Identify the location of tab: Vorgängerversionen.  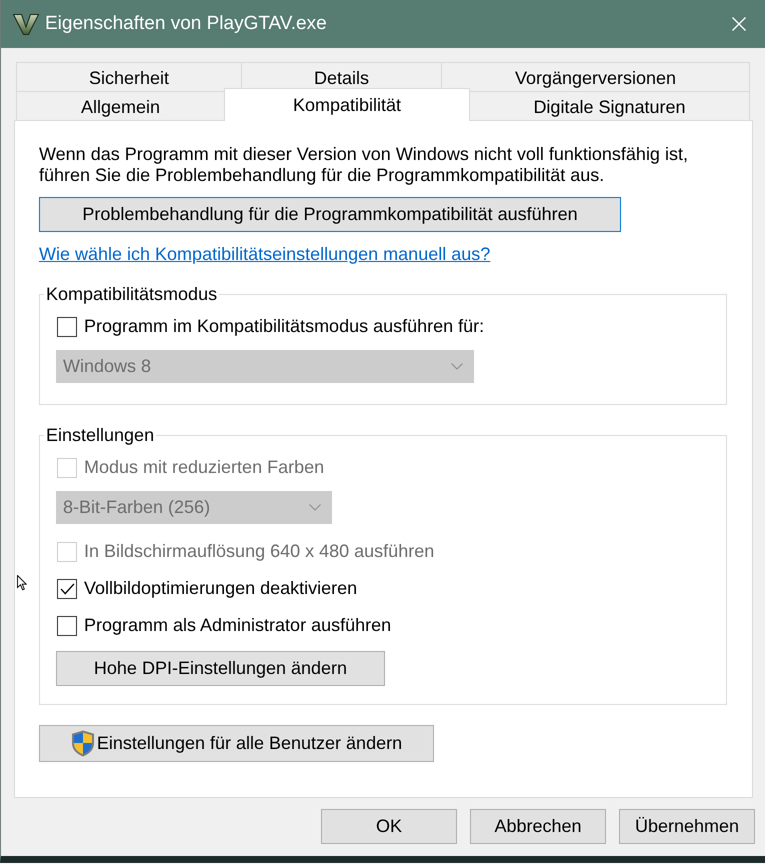
(595, 76).